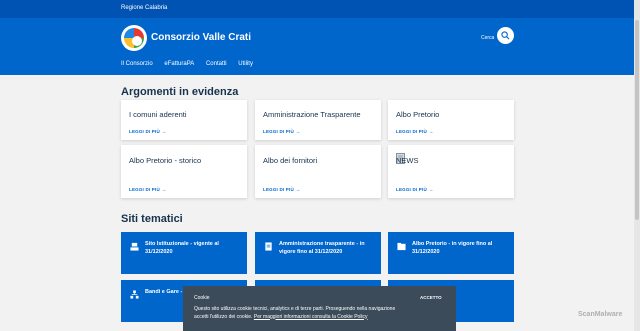 The height and width of the screenshot is (331, 640). Describe the element at coordinates (152, 219) in the screenshot. I see `themes-title: Siti tematici` at that location.